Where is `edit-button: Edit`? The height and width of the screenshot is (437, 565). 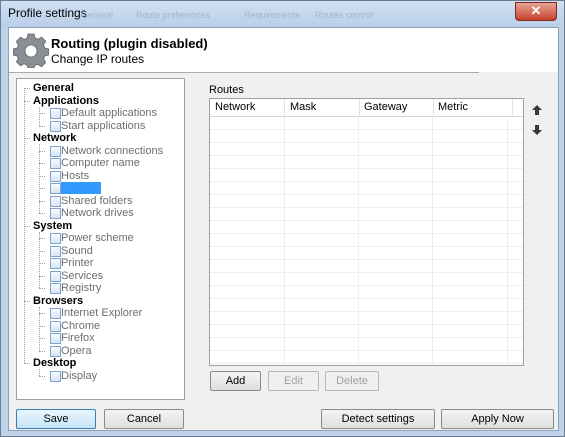 edit-button: Edit is located at coordinates (293, 381).